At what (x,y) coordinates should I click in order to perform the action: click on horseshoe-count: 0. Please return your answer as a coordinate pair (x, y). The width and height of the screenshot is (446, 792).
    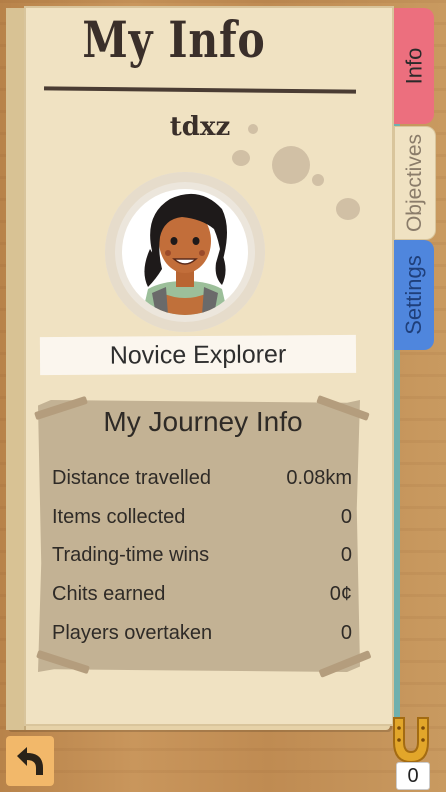
    Looking at the image, I should click on (413, 776).